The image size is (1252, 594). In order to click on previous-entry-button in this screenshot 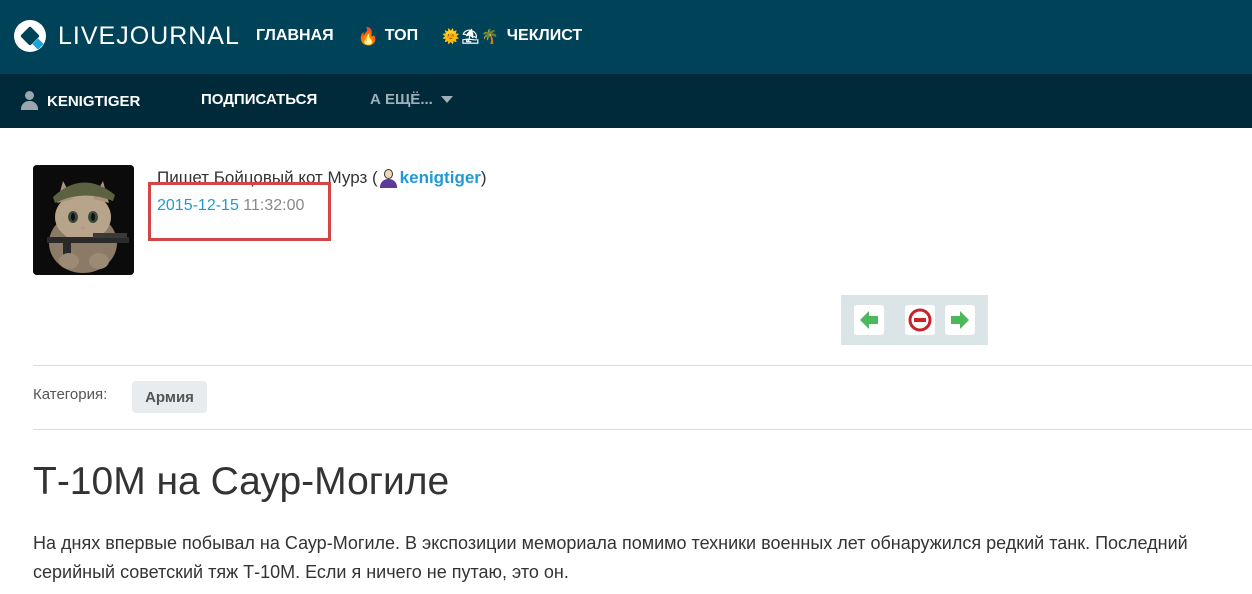, I will do `click(869, 320)`.